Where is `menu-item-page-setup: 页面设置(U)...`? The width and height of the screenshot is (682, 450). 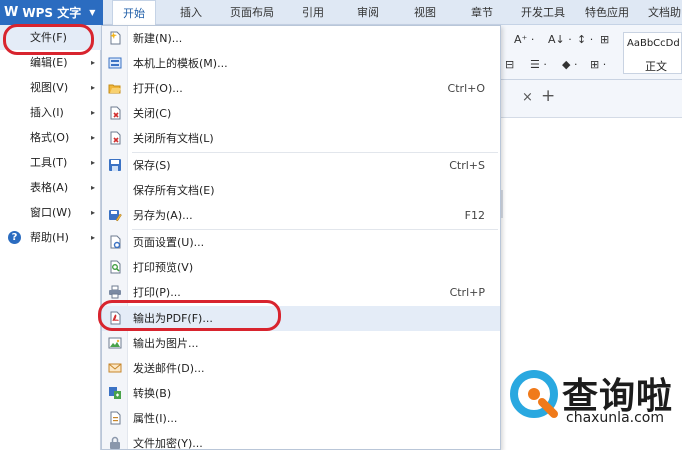
menu-item-page-setup: 页面设置(U)... is located at coordinates (301, 242).